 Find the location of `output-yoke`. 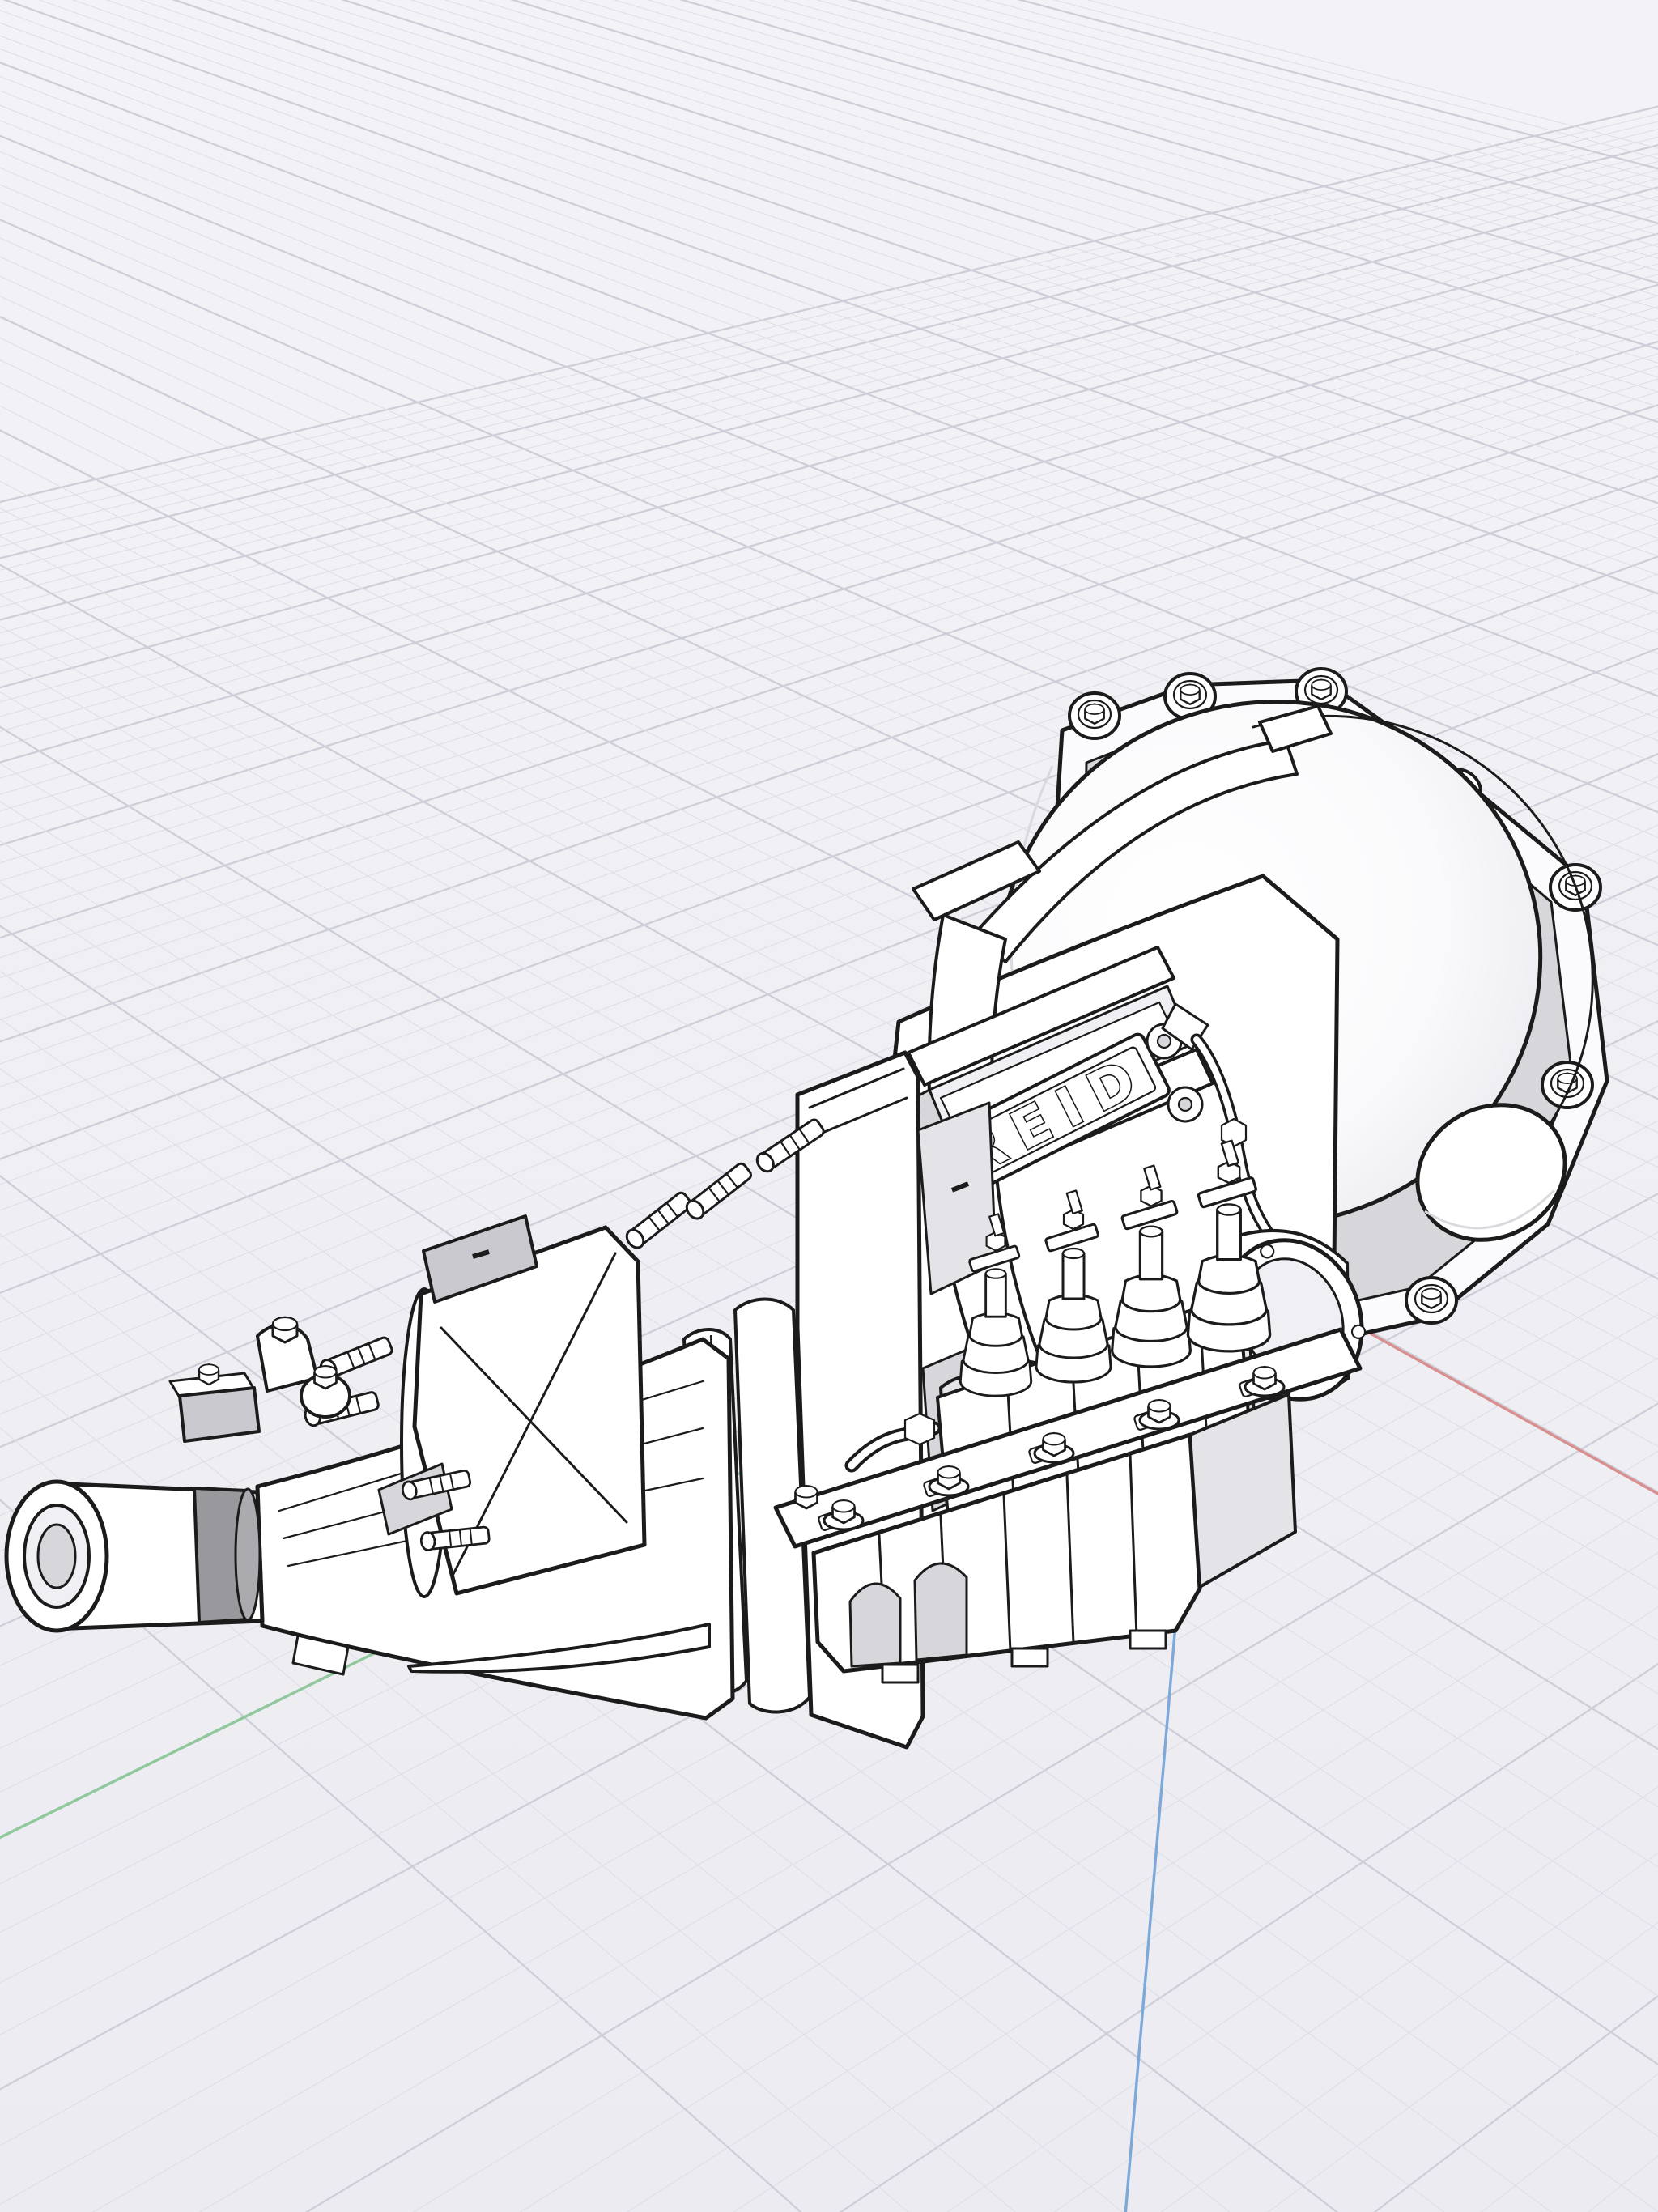

output-yoke is located at coordinates (134, 1556).